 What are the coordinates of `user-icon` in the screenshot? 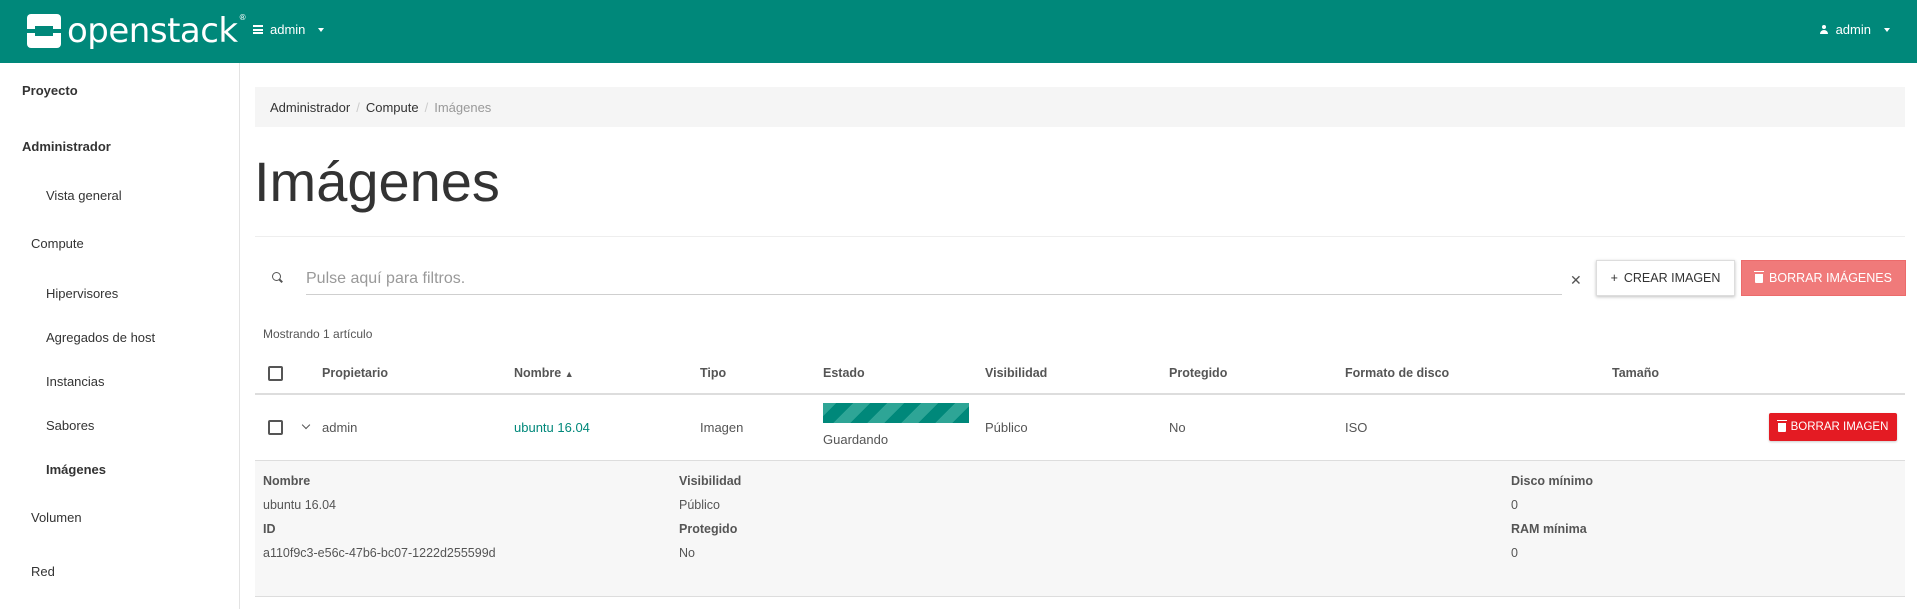 It's located at (1824, 29).